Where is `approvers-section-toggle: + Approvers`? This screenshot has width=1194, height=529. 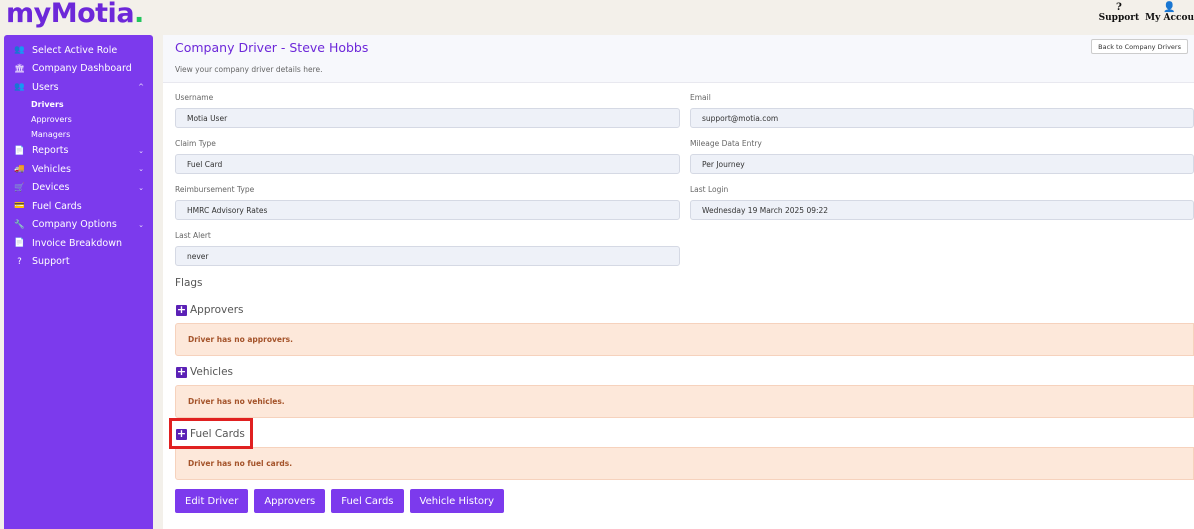
approvers-section-toggle: + Approvers is located at coordinates (209, 310).